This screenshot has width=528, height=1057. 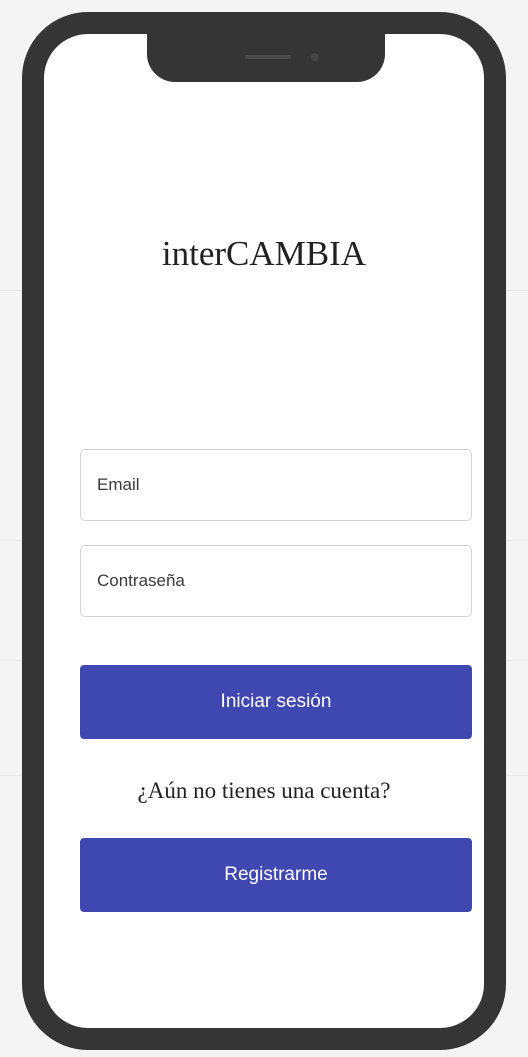 What do you see at coordinates (315, 57) in the screenshot?
I see `camera-icon` at bounding box center [315, 57].